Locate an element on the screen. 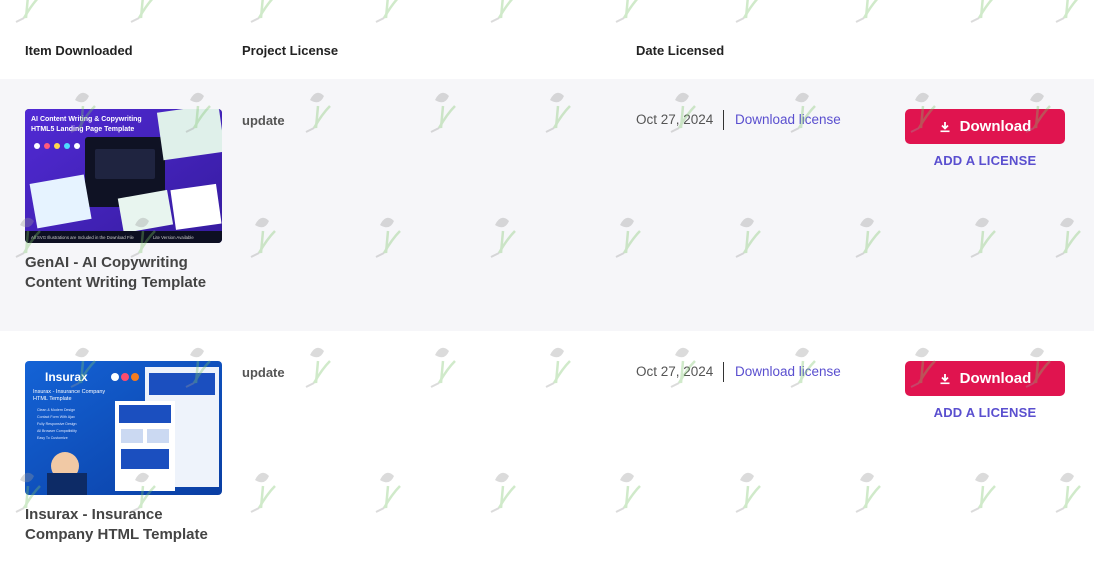 Image resolution: width=1099 pixels, height=580 pixels. thumb-title-line2: HTML Template is located at coordinates (52, 399).